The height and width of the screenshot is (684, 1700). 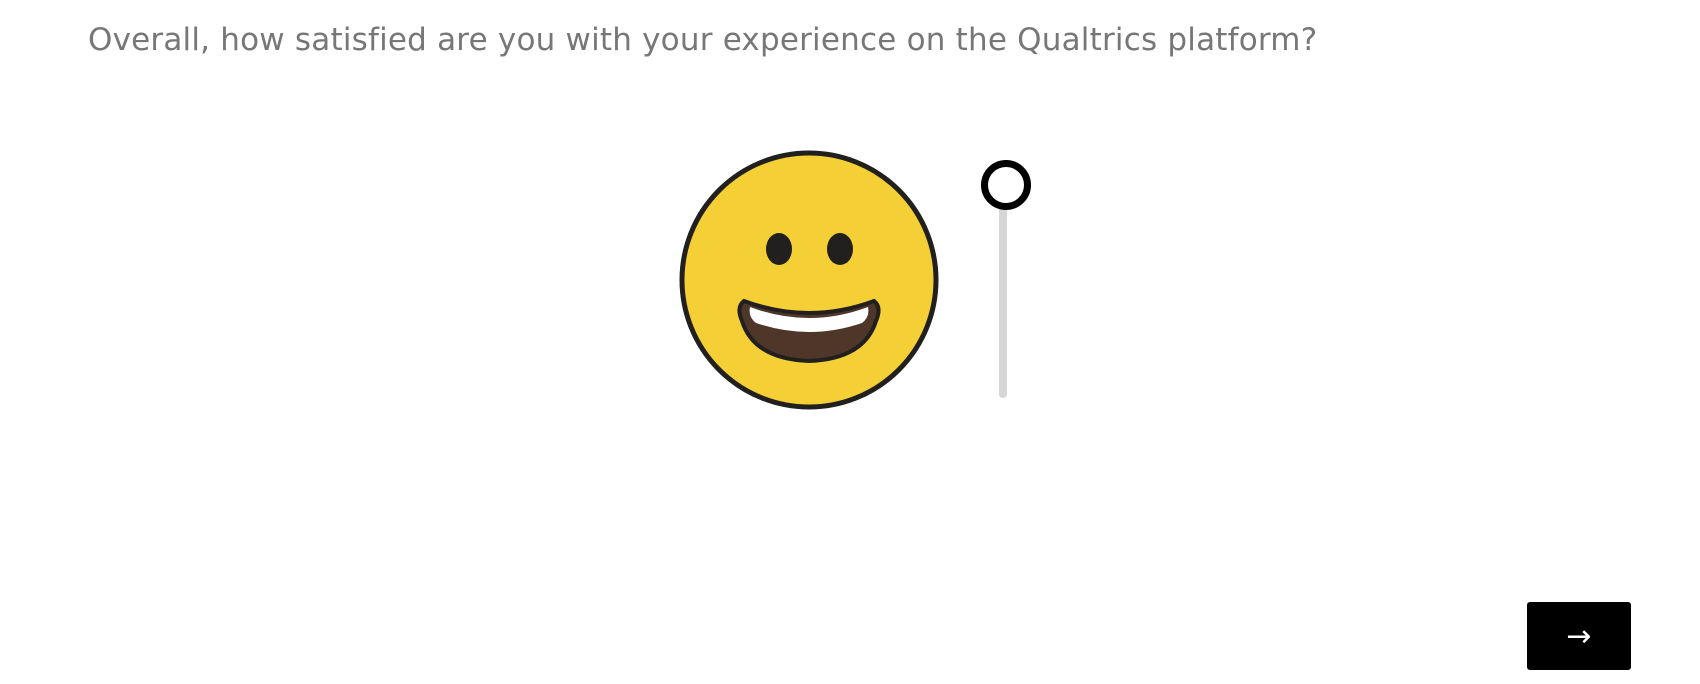 I want to click on slider-track, so click(x=1003, y=291).